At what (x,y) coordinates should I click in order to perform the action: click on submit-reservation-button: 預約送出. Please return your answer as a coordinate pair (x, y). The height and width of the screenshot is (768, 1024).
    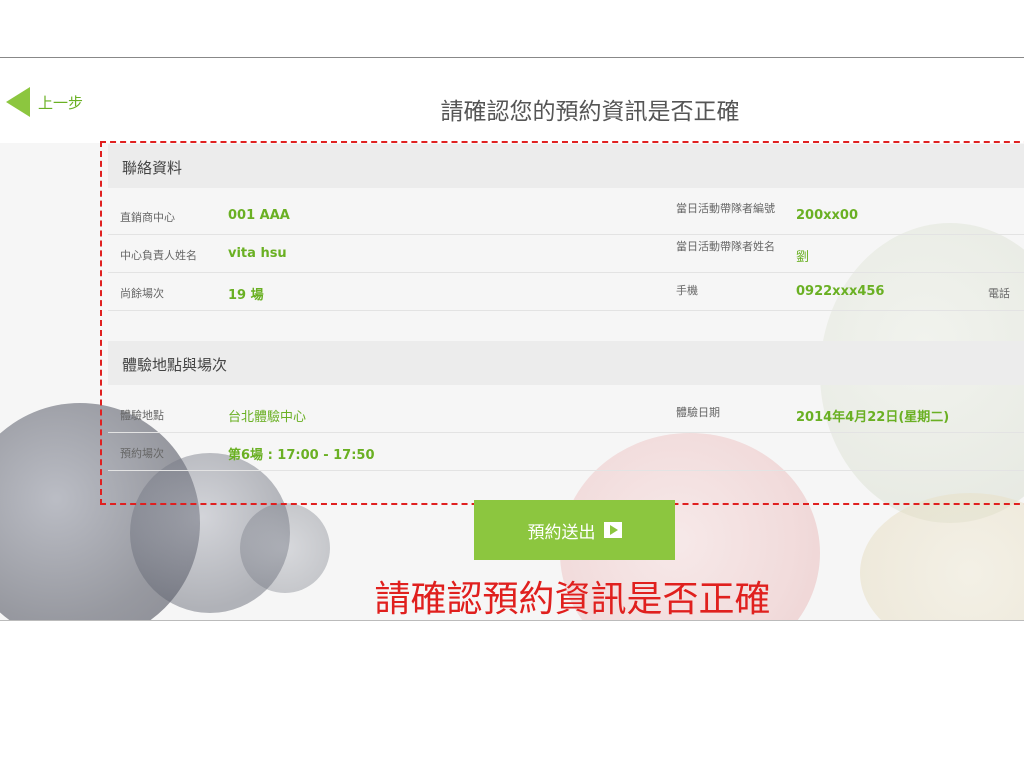
    Looking at the image, I should click on (574, 530).